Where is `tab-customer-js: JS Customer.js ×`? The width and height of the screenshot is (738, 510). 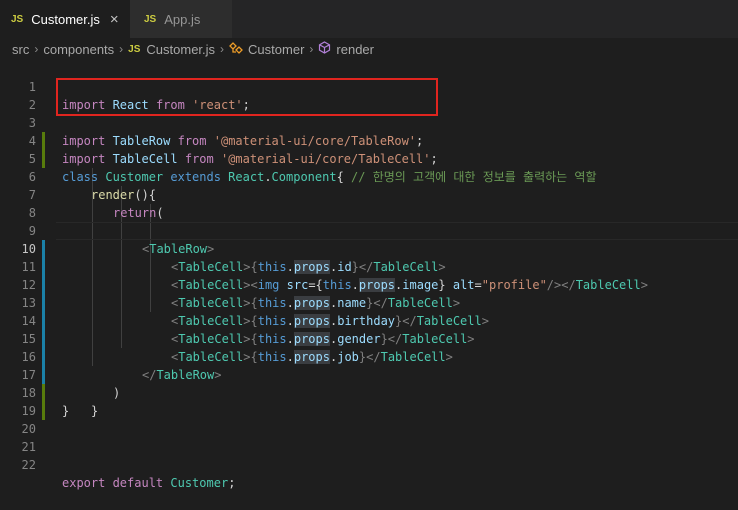
tab-customer-js: JS Customer.js × is located at coordinates (65, 19).